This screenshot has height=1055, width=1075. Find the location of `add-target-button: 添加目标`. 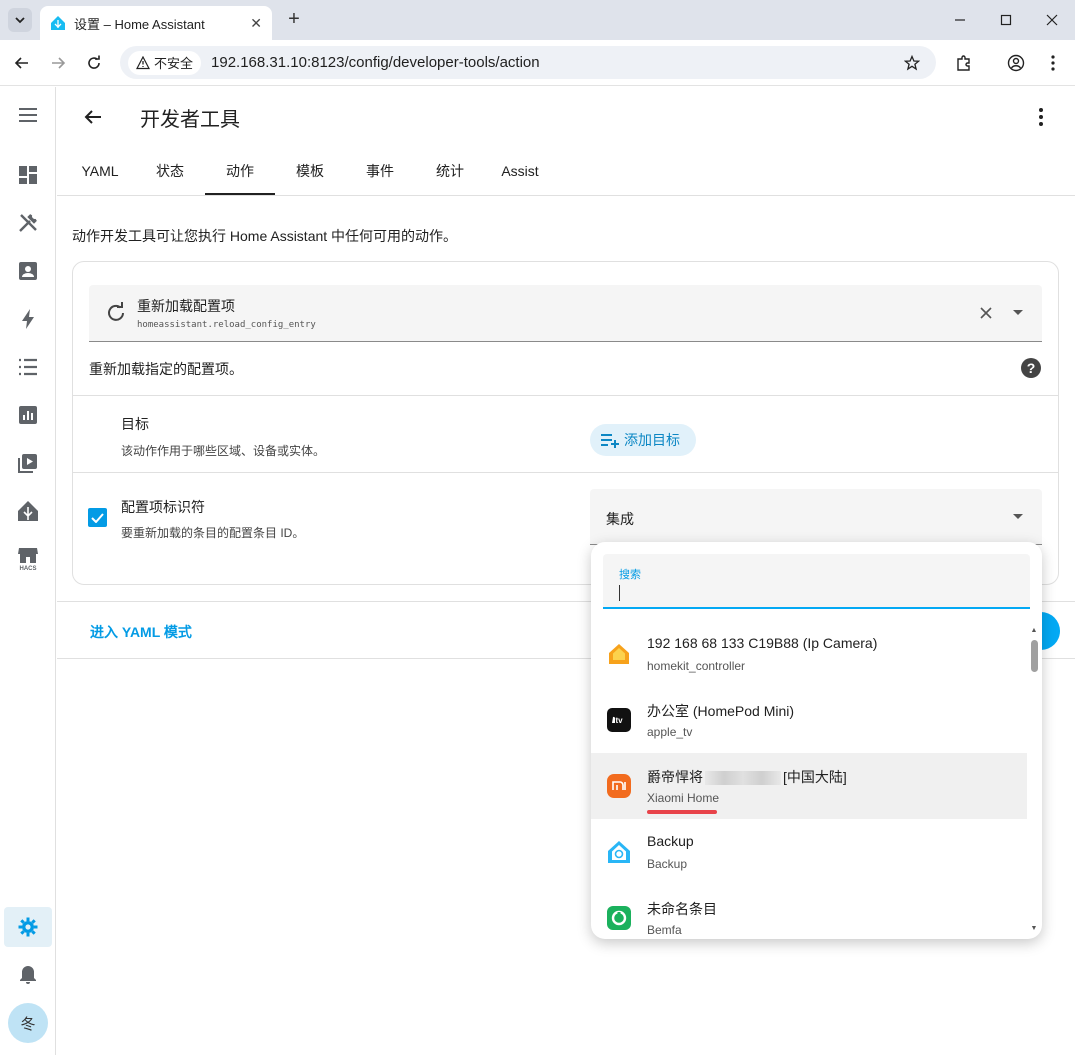

add-target-button: 添加目标 is located at coordinates (643, 440).